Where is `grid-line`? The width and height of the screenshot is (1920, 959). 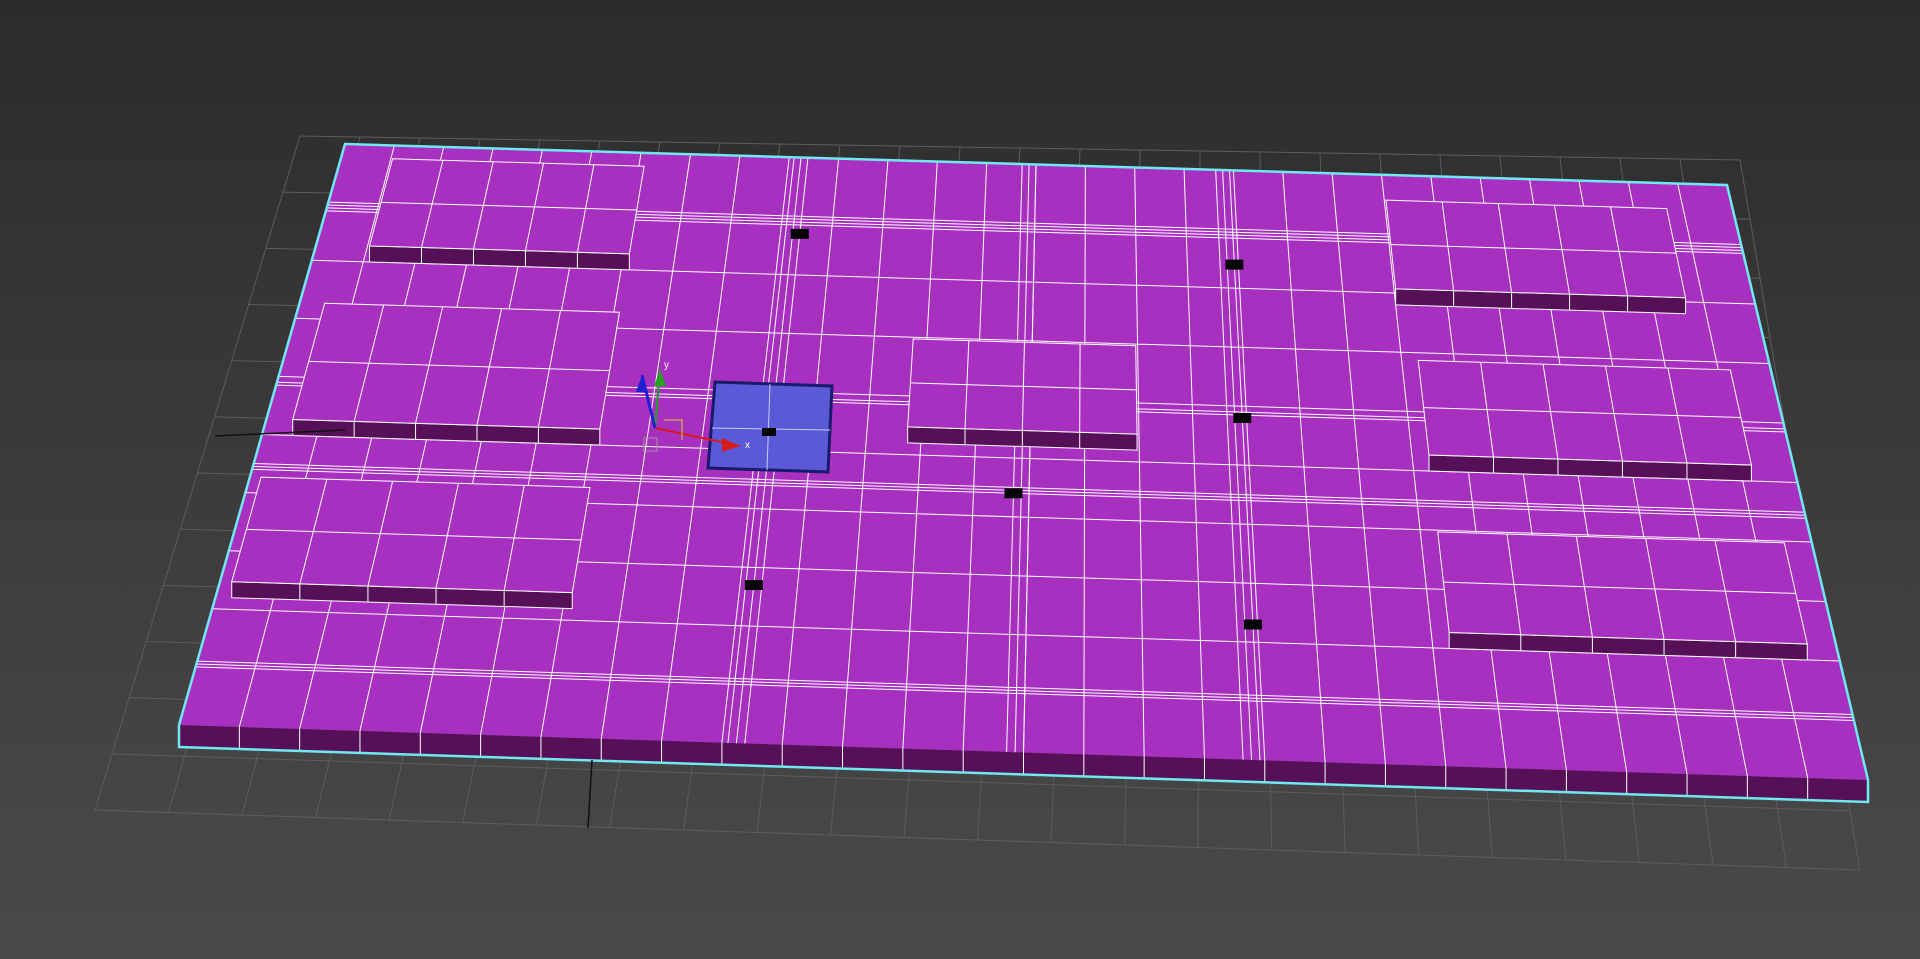
grid-line is located at coordinates (977, 840).